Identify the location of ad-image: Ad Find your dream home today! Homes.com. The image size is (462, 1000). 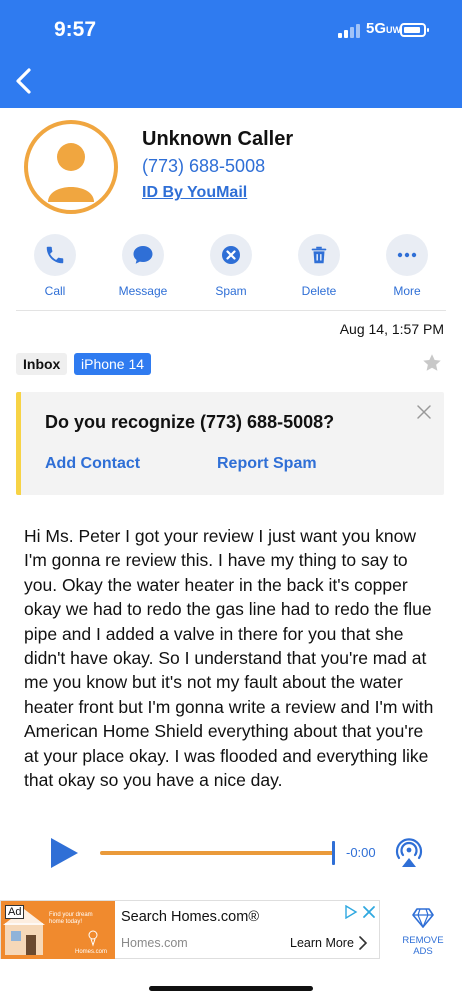
(58, 930).